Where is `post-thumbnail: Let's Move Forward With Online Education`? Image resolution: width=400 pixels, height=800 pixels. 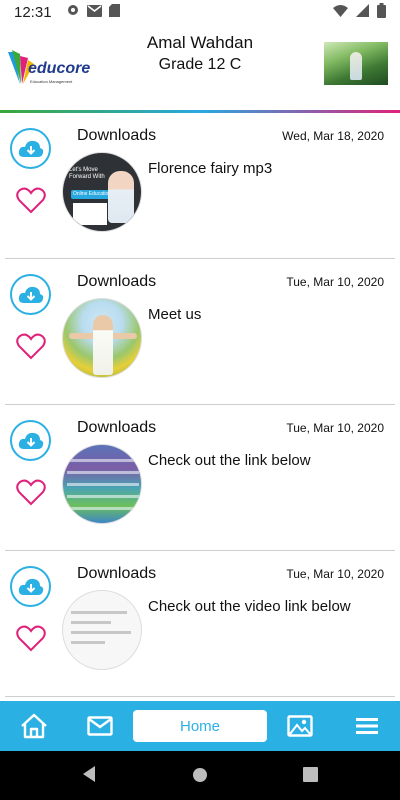 post-thumbnail: Let's Move Forward With Online Education is located at coordinates (102, 192).